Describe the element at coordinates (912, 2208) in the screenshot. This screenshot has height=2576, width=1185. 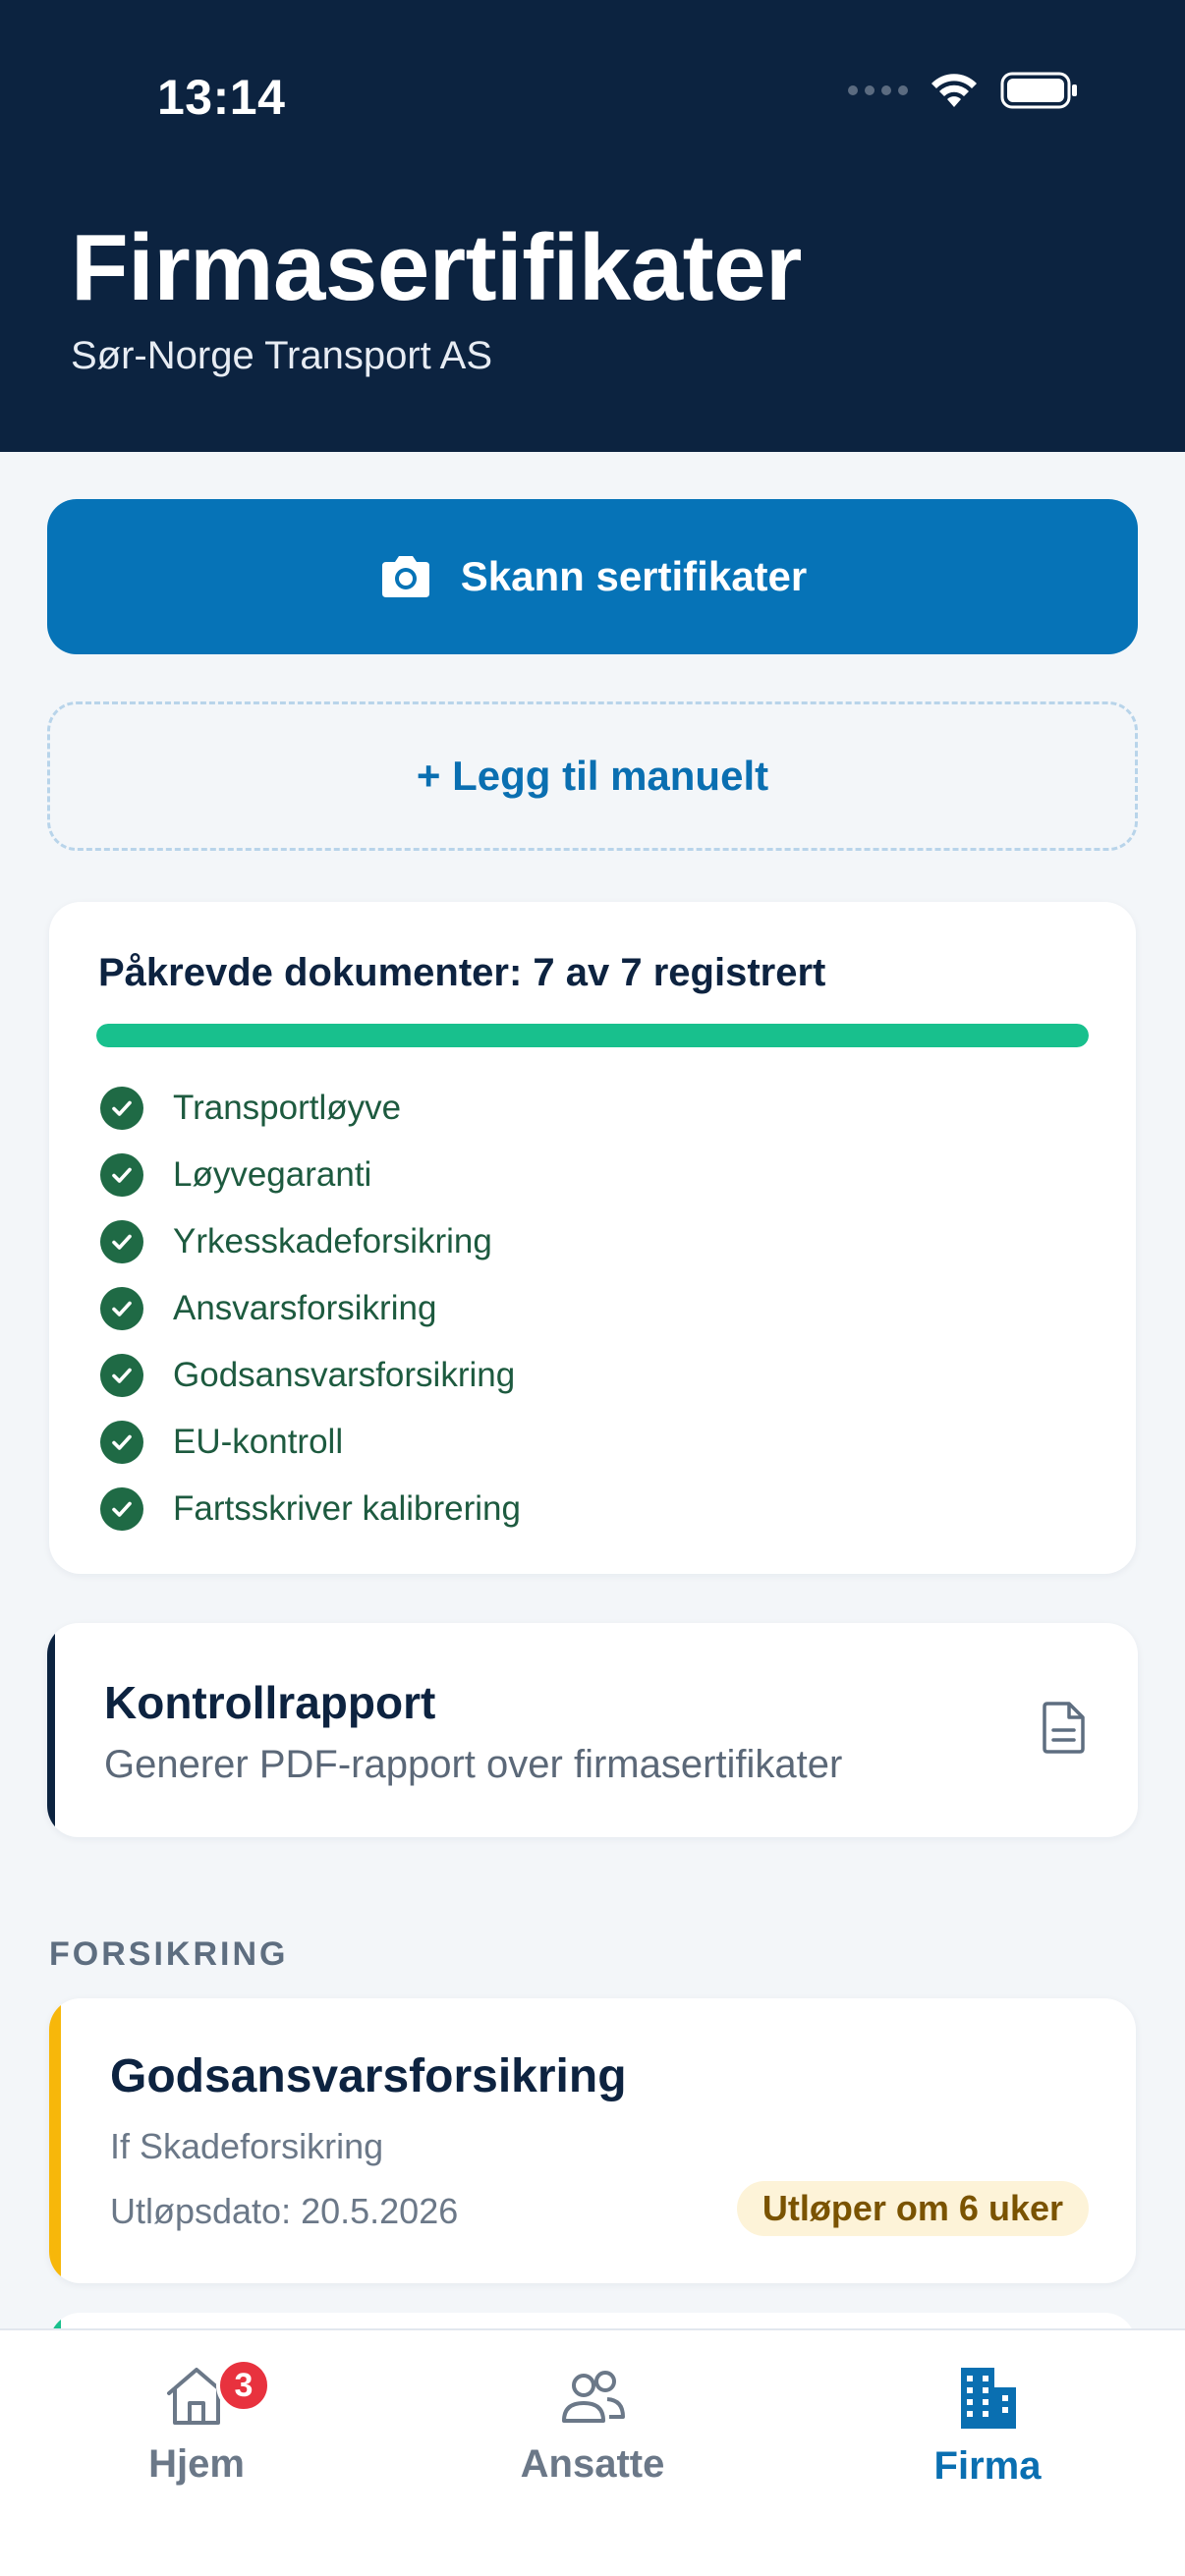
I see `expiry-badge: Utløper om 6 uker` at that location.